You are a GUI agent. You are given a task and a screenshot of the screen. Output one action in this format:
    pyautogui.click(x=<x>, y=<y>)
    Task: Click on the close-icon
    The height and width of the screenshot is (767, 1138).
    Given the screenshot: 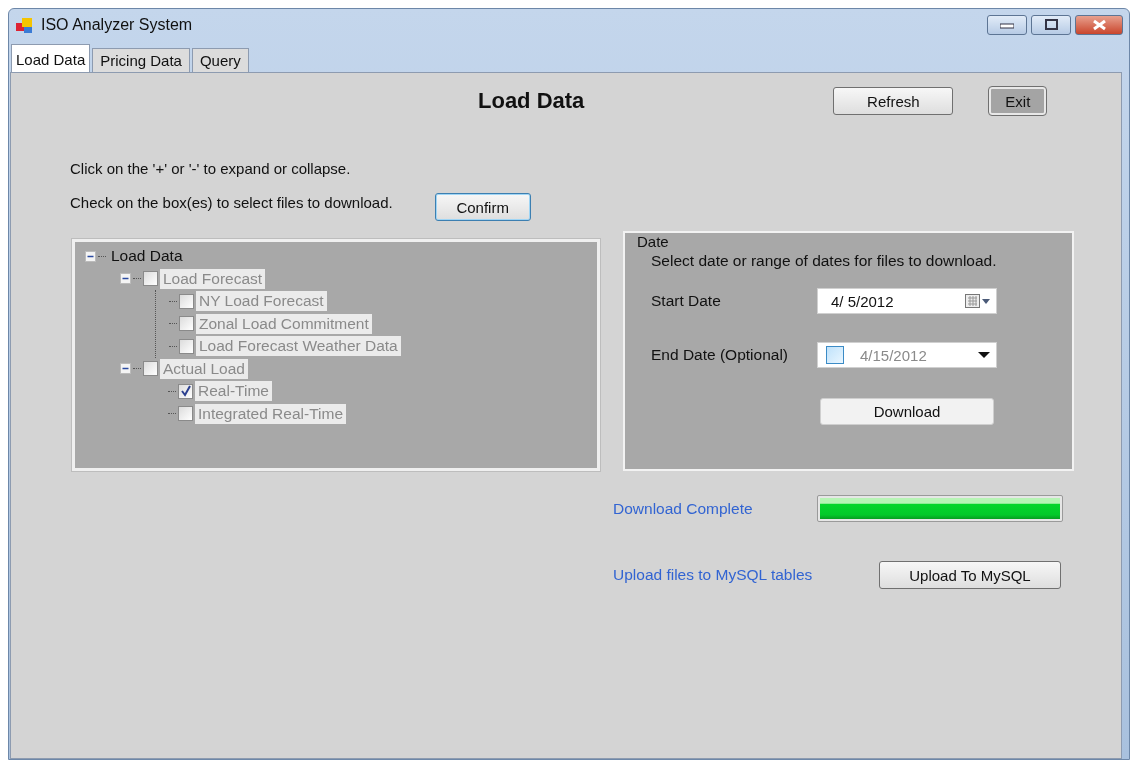 What is the action you would take?
    pyautogui.click(x=1099, y=24)
    